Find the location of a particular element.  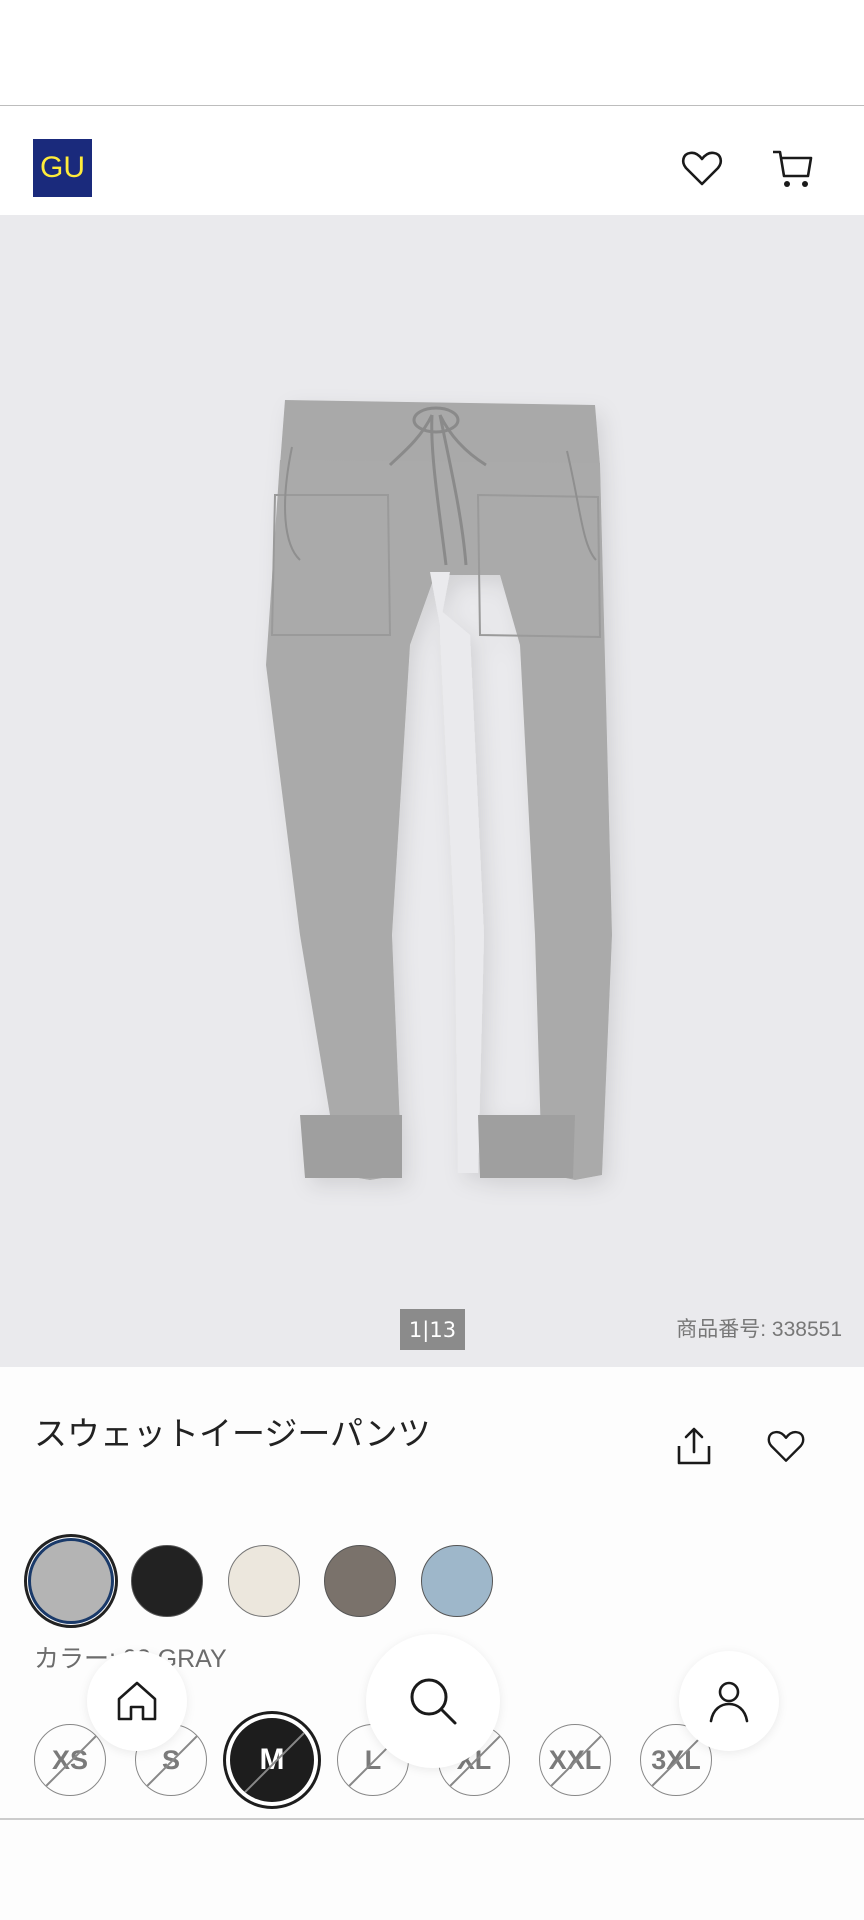

color-swatch-off-white is located at coordinates (264, 1581).